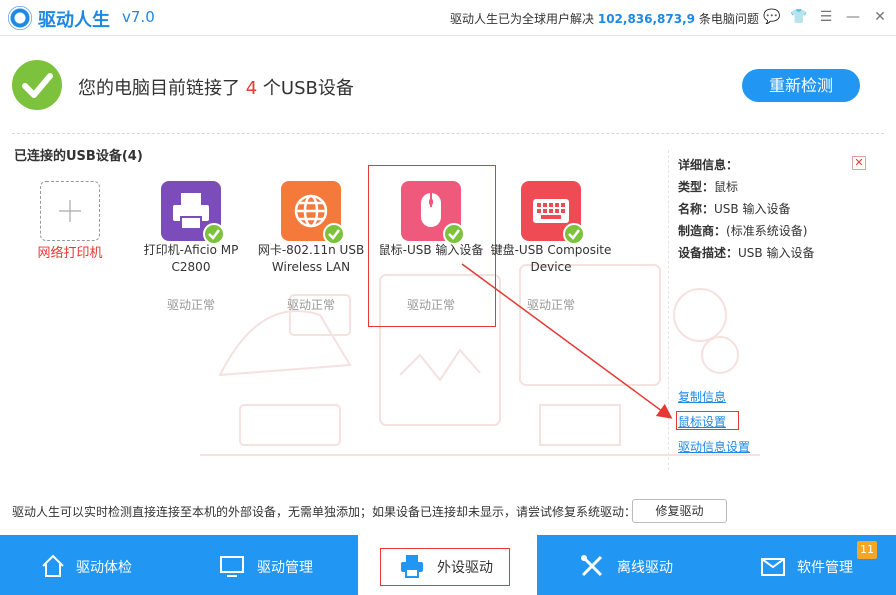 This screenshot has width=896, height=595. What do you see at coordinates (728, 19) in the screenshot?
I see `stats-suffix: 条电脑问题` at bounding box center [728, 19].